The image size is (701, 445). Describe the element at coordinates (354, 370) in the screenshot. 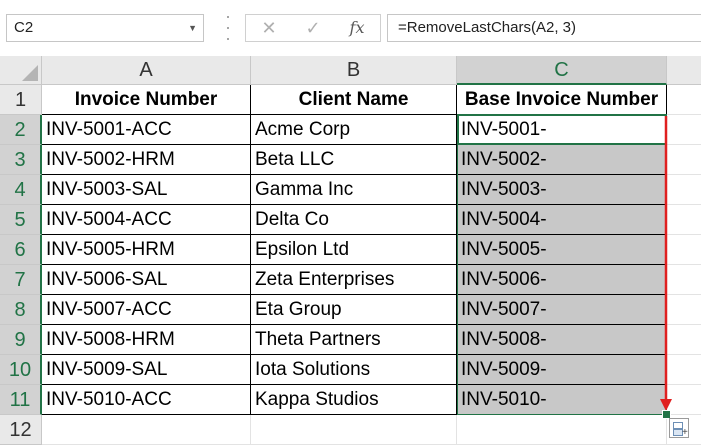

I see `table-cell: Iota Solutions` at that location.